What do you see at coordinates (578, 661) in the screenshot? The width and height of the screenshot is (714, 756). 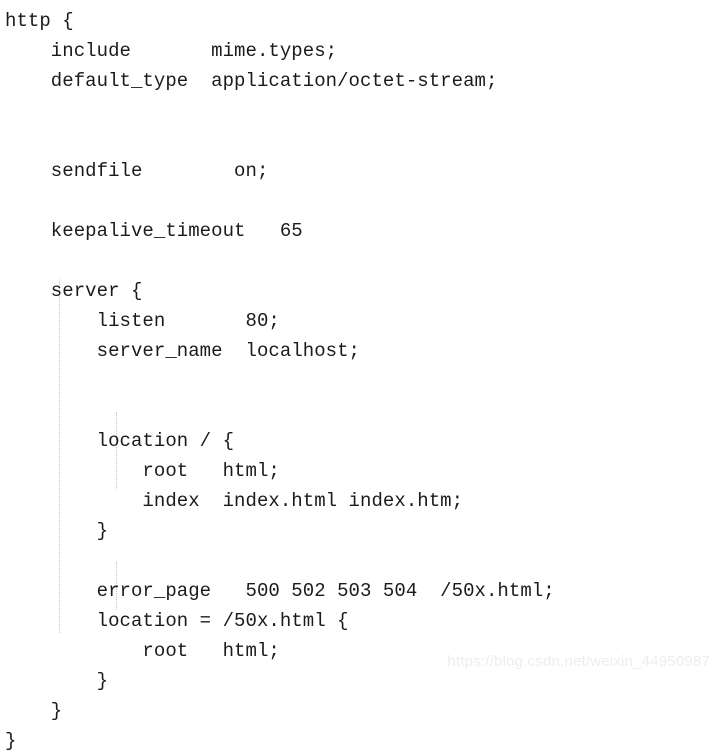 I see `csdn-watermark: https://blog.csdn.net/weixin_44950987` at bounding box center [578, 661].